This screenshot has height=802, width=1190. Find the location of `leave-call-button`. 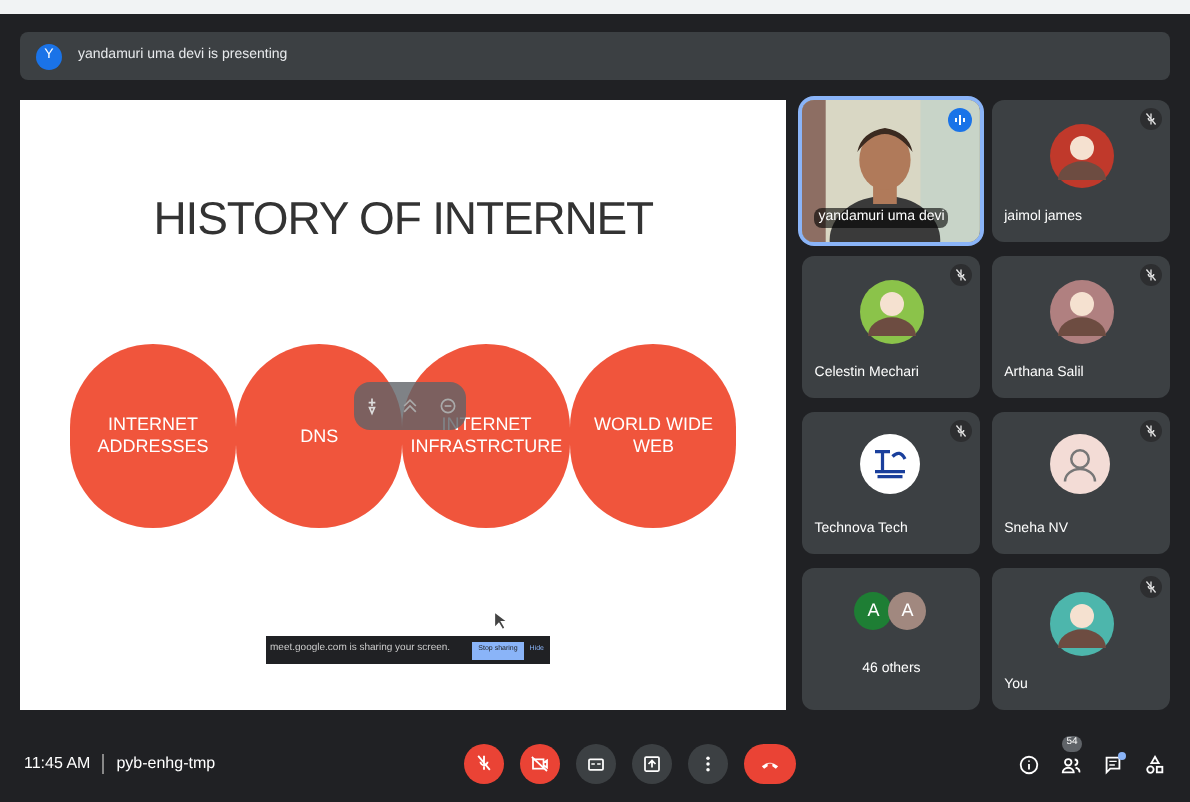

leave-call-button is located at coordinates (770, 764).